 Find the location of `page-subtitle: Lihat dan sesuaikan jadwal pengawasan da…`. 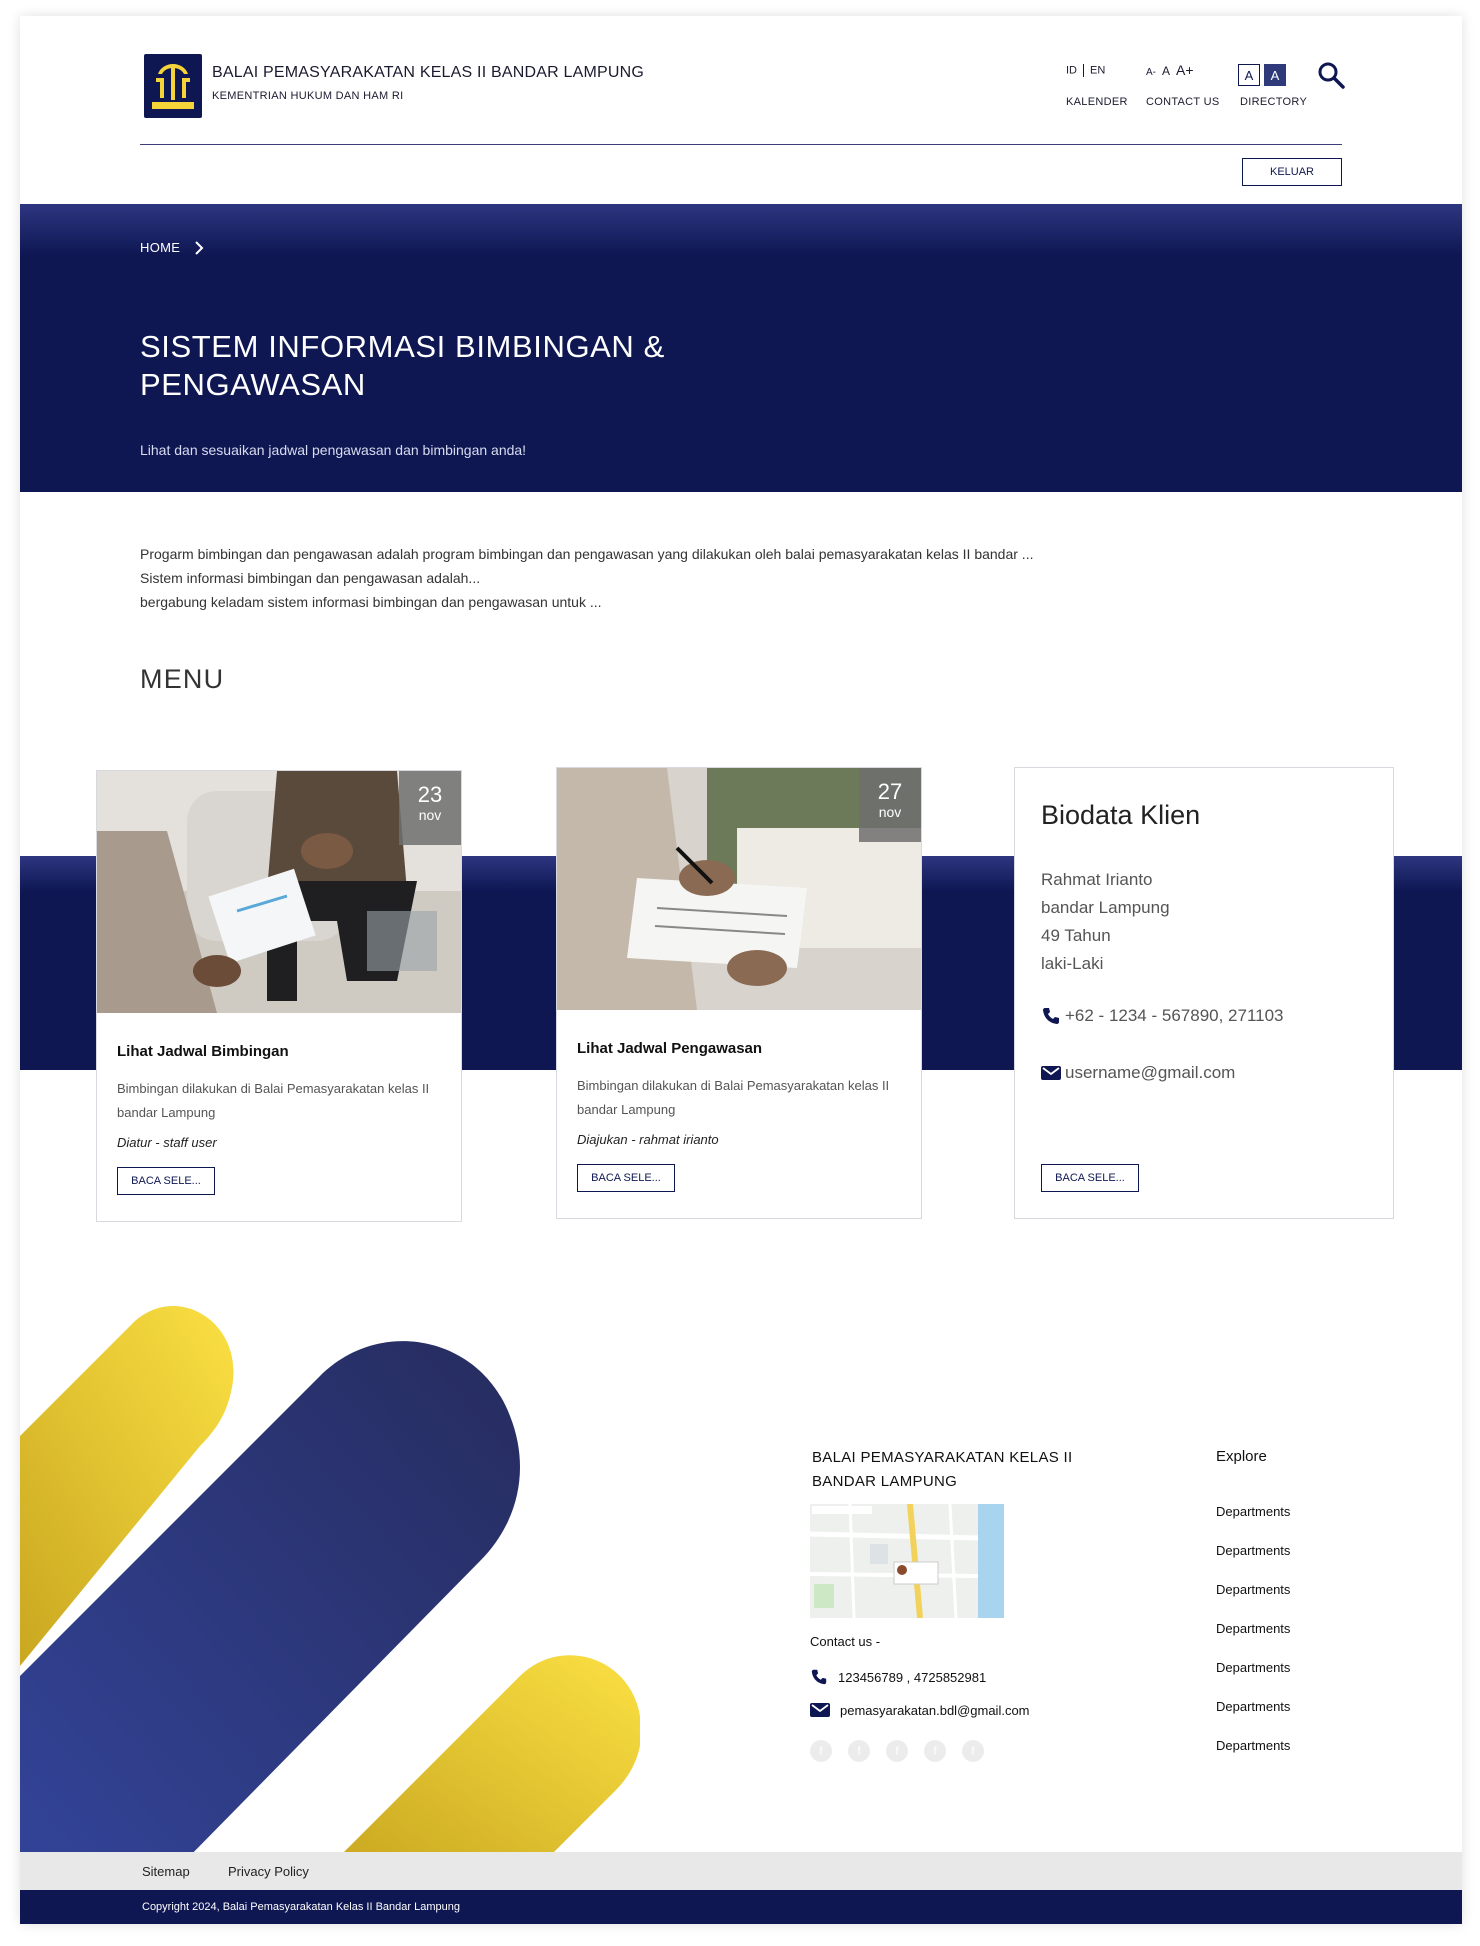

page-subtitle: Lihat dan sesuaikan jadwal pengawasan da… is located at coordinates (333, 450).